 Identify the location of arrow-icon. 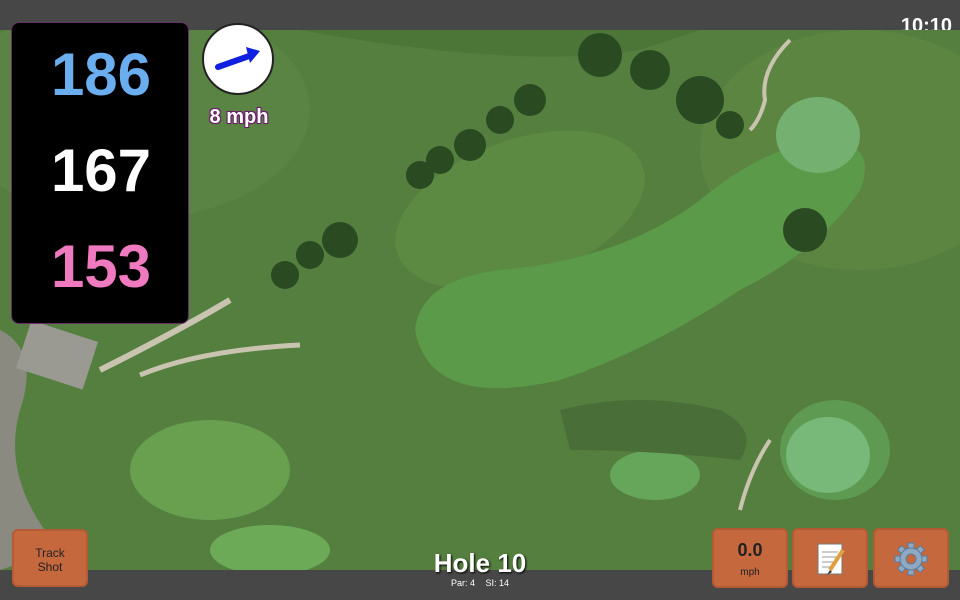
(237, 58).